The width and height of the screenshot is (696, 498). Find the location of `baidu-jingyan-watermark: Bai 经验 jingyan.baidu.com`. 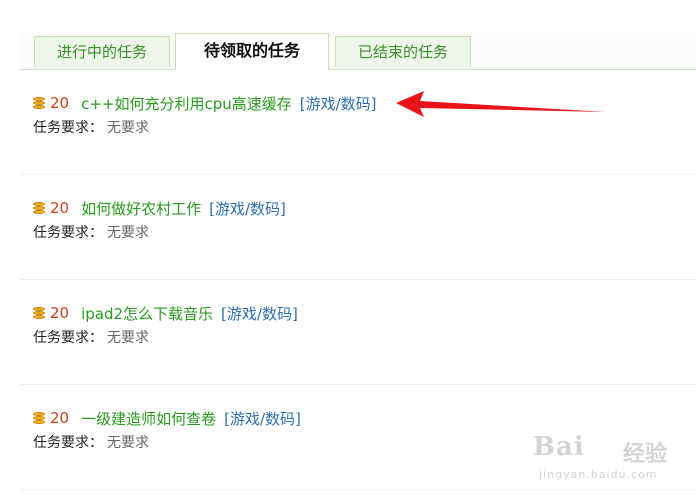

baidu-jingyan-watermark: Bai 经验 jingyan.baidu.com is located at coordinates (603, 461).